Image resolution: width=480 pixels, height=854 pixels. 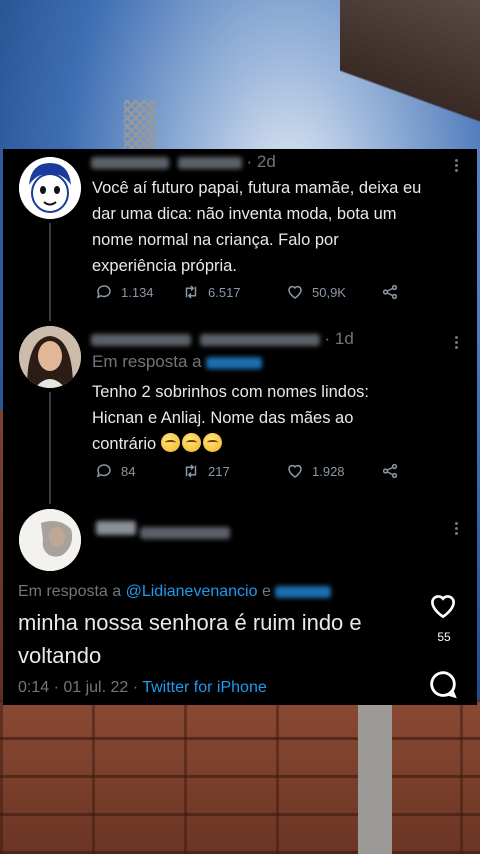 I want to click on reply-and: e, so click(x=266, y=591).